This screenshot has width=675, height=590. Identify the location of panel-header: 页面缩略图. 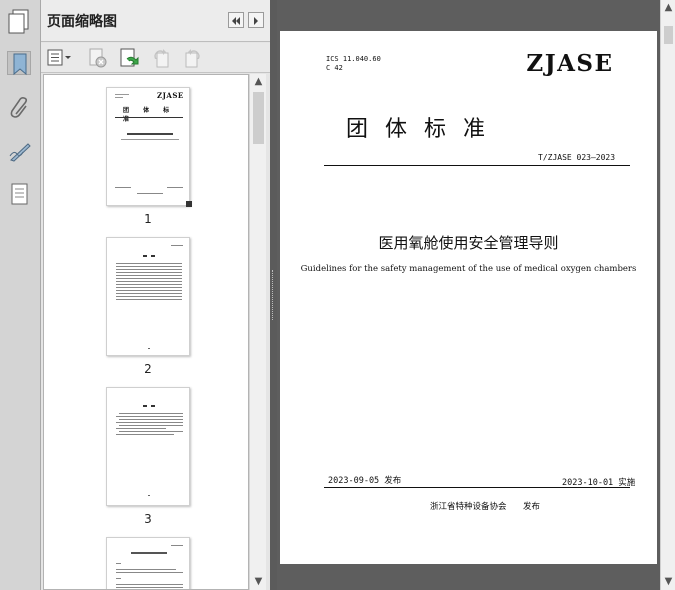
(155, 21).